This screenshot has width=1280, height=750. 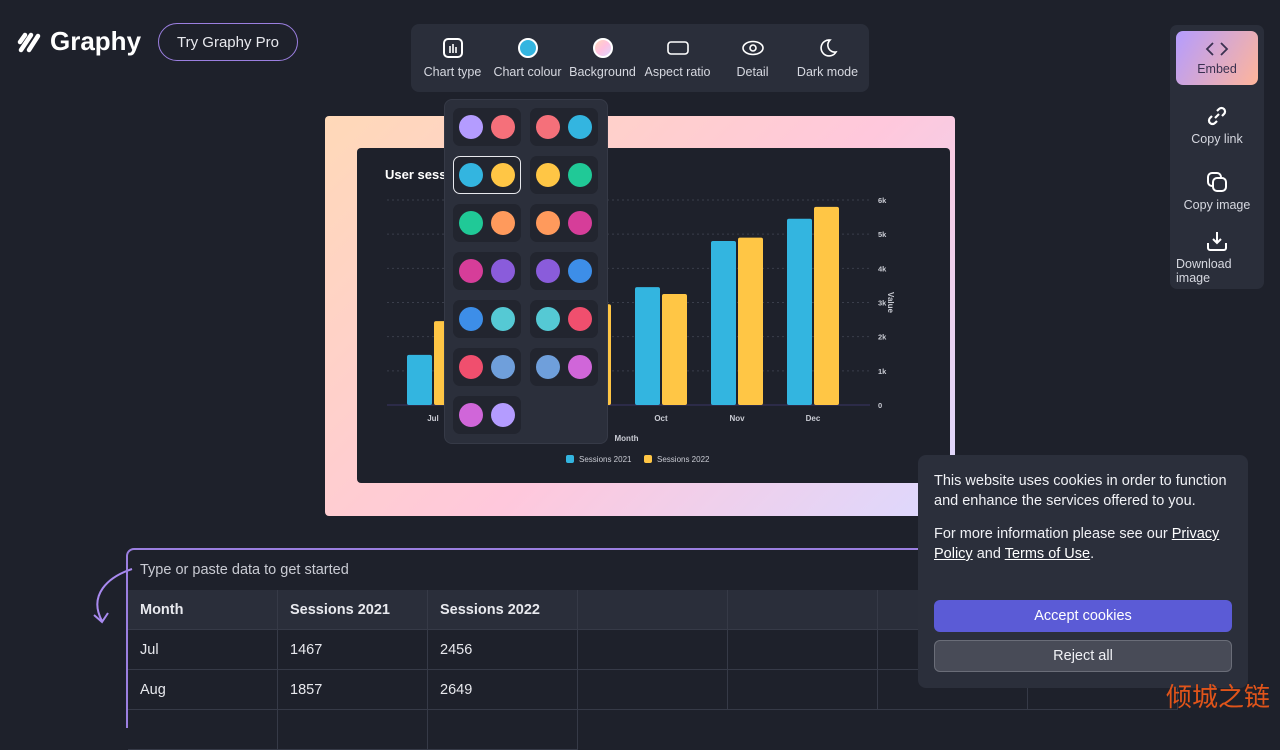 What do you see at coordinates (677, 72) in the screenshot?
I see `tool-label: Aspect ratio` at bounding box center [677, 72].